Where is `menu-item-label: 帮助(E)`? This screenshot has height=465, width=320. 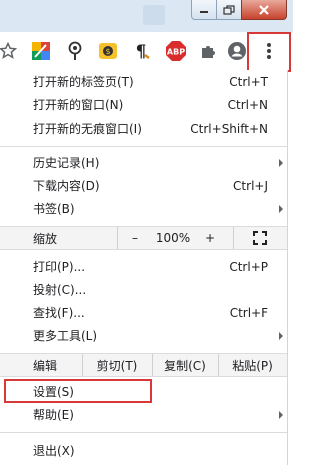 menu-item-label: 帮助(E) is located at coordinates (53, 415).